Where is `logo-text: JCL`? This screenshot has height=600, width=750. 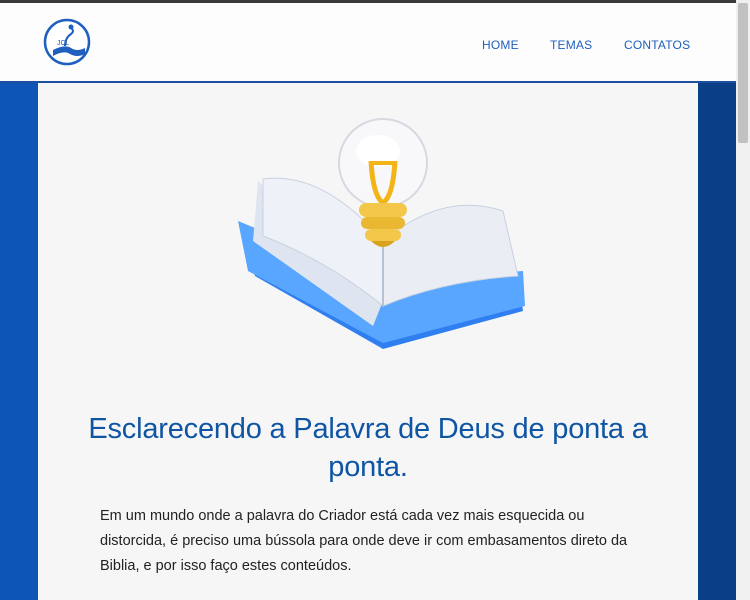
logo-text: JCL is located at coordinates (63, 43).